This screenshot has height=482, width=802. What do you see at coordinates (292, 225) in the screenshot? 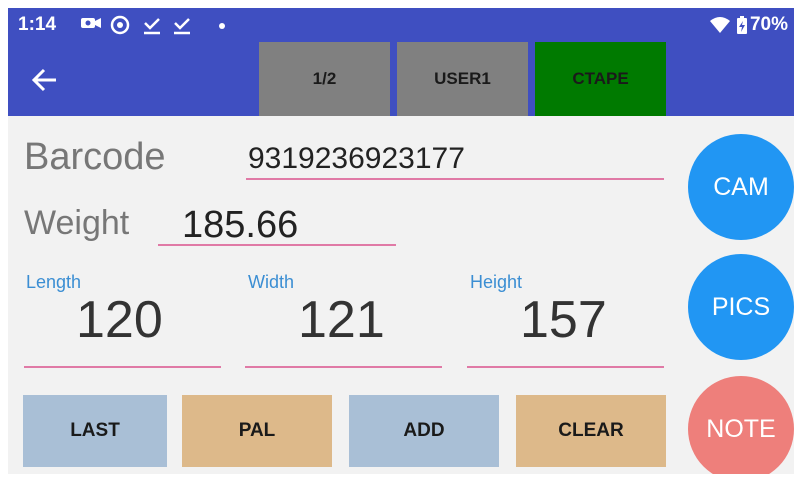
I see `weight-input` at bounding box center [292, 225].